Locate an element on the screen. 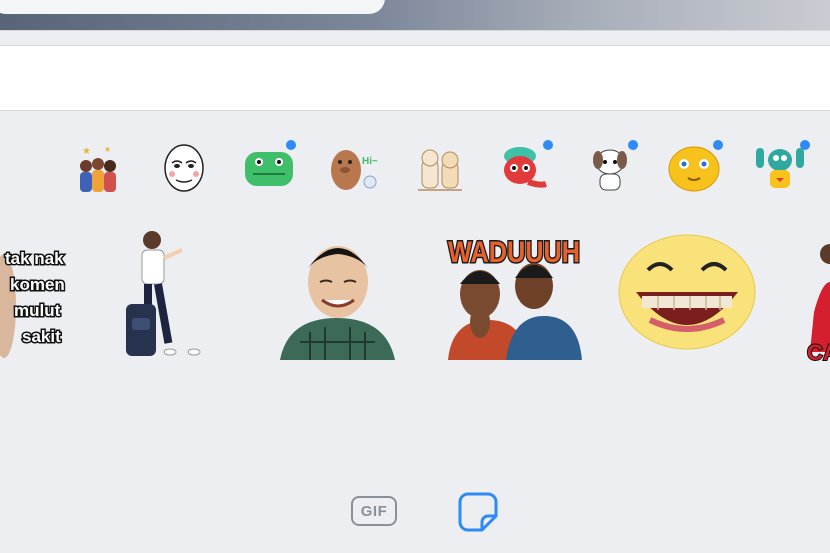  schoolkid-sticker-image is located at coordinates (163, 293).